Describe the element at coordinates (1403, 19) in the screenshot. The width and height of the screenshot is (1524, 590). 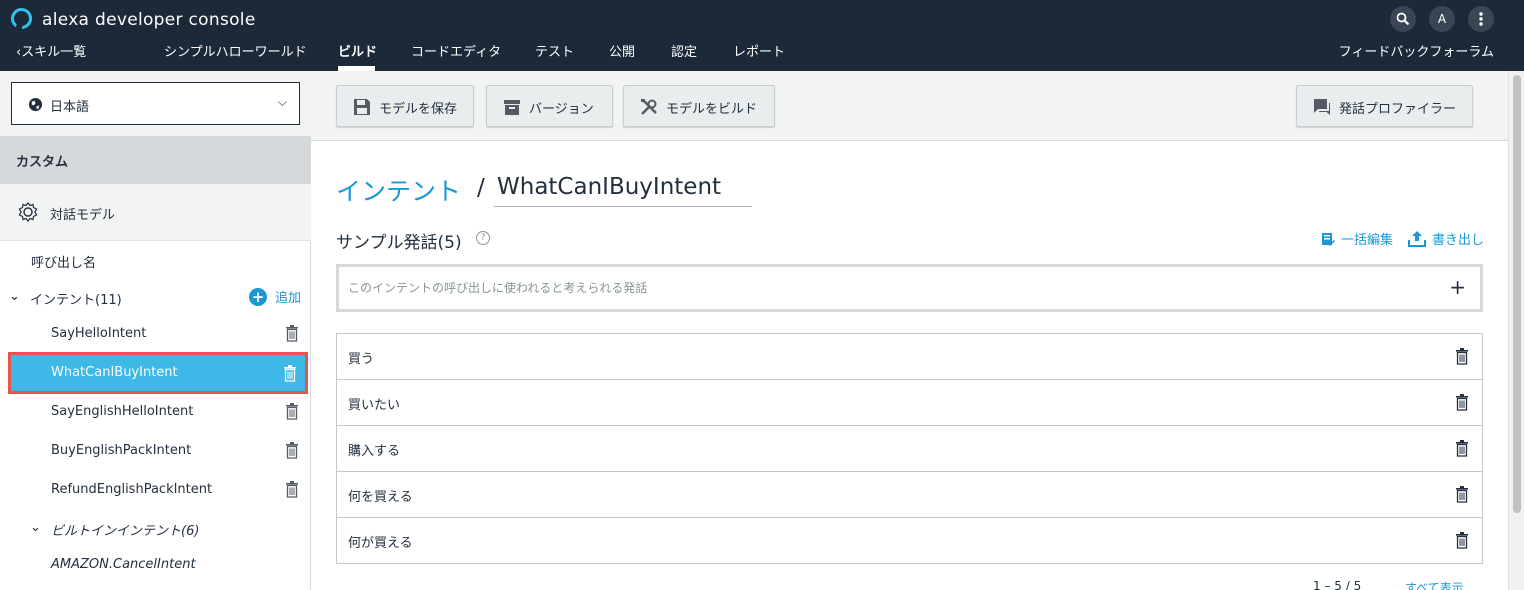
I see `search-icon` at that location.